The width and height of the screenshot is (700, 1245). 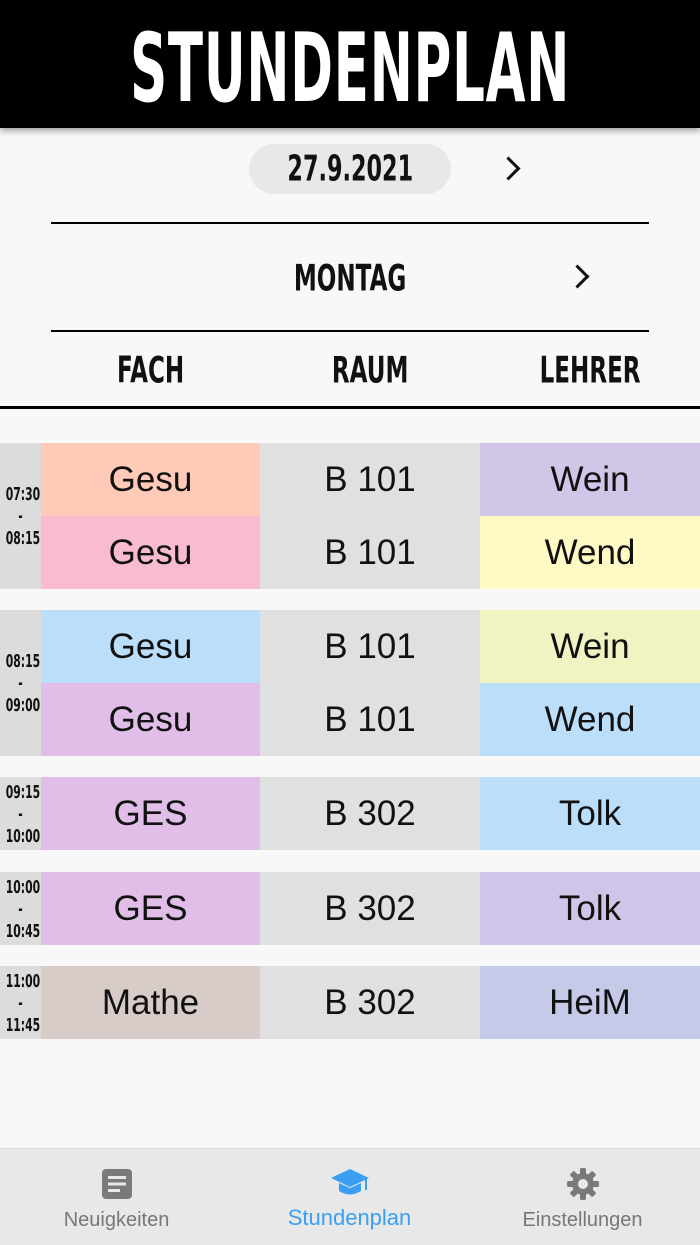 I want to click on column-header-room-label: RAUM, so click(x=370, y=370).